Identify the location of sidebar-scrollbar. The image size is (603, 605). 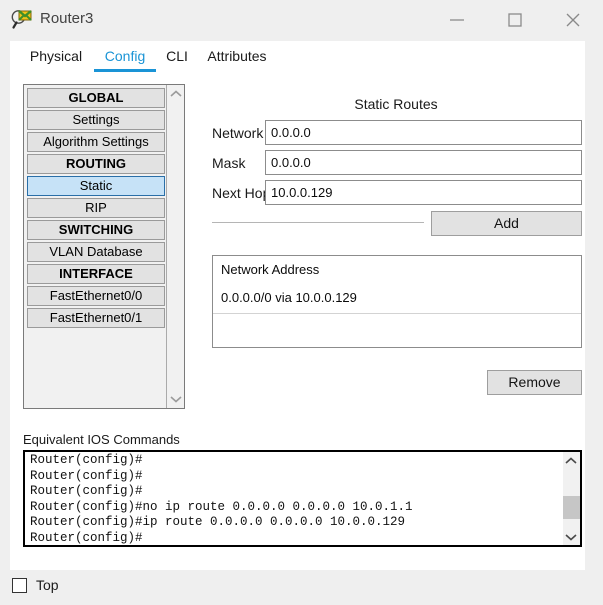
(175, 246).